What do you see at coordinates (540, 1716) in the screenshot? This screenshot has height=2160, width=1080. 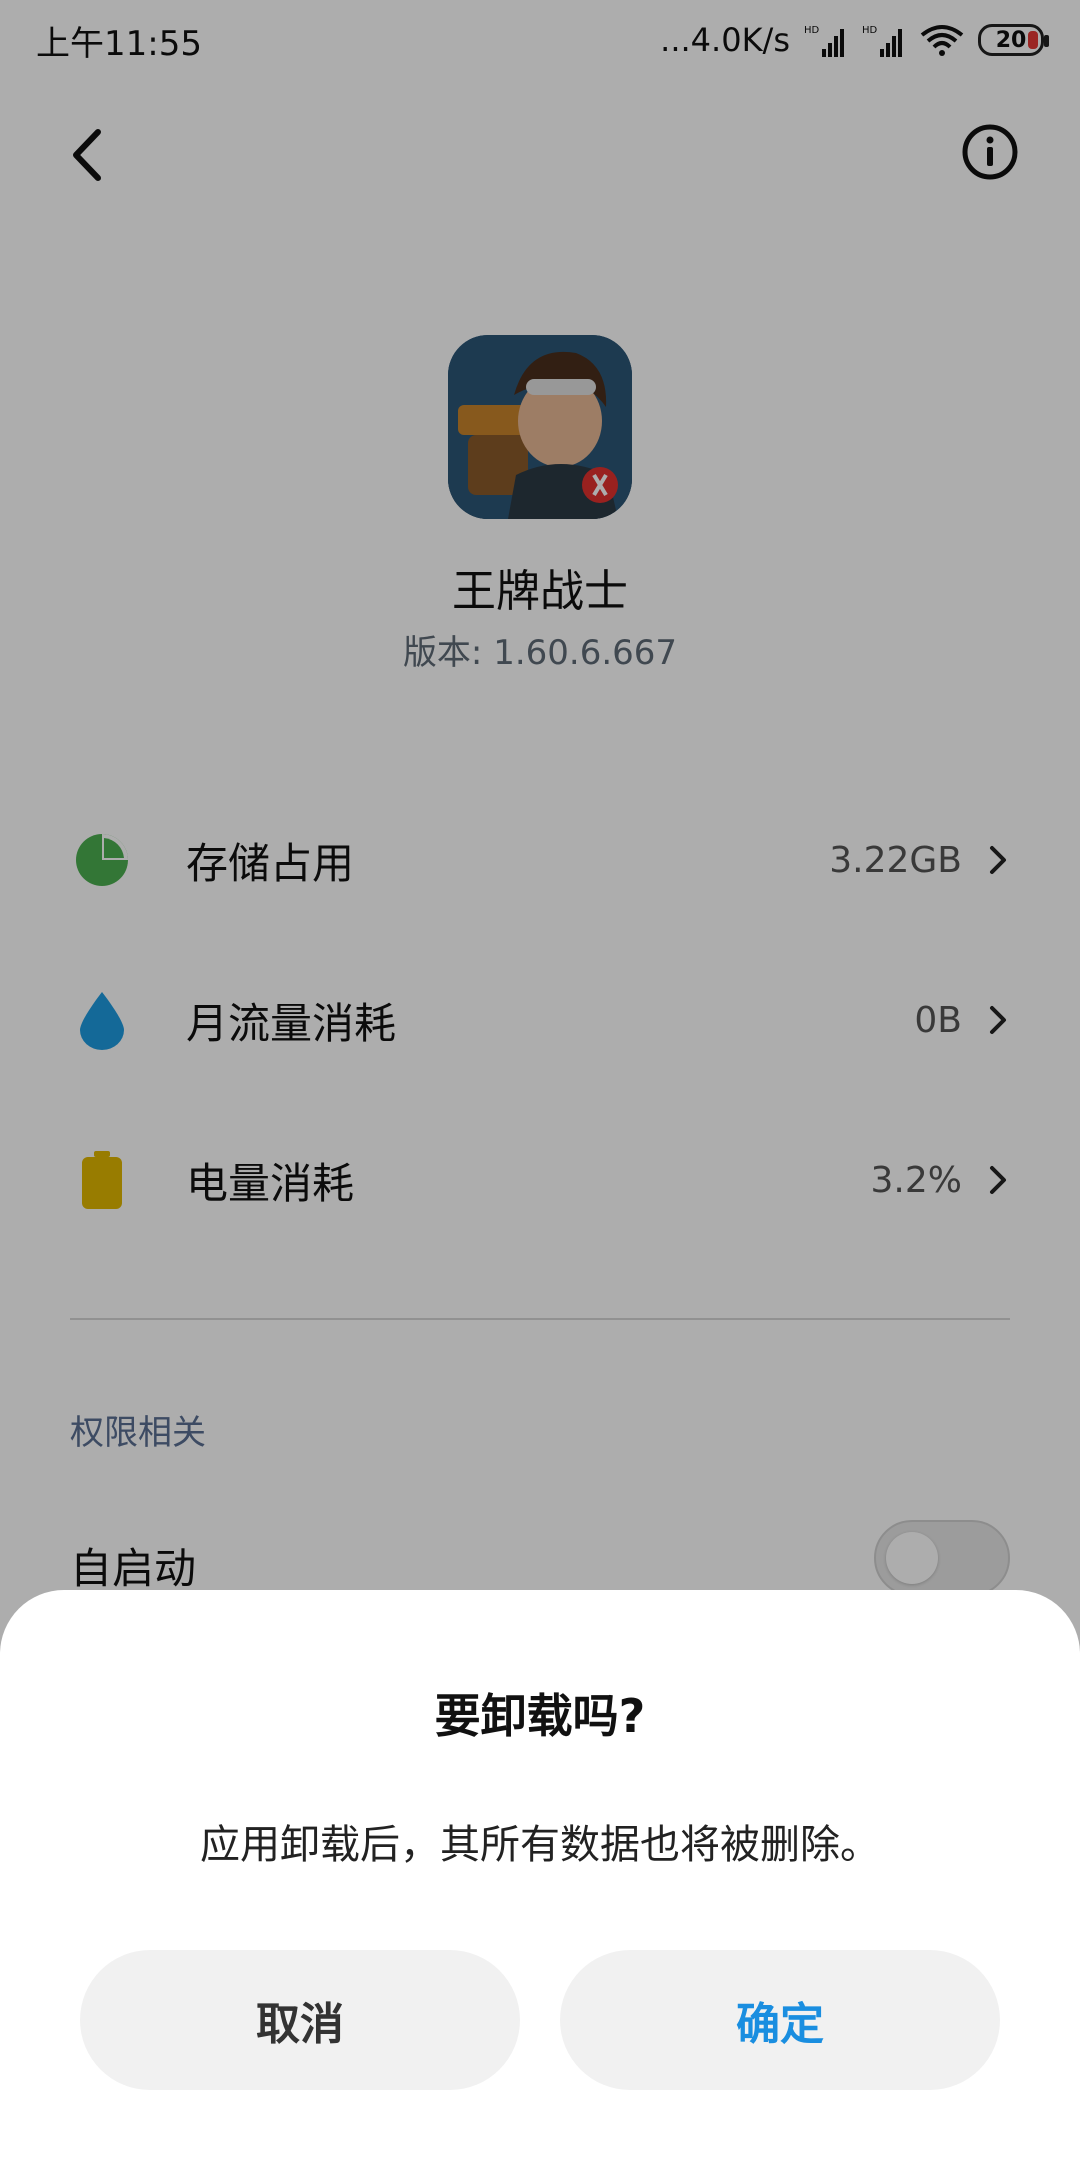 I see `dialog-title: 要卸载吗?` at bounding box center [540, 1716].